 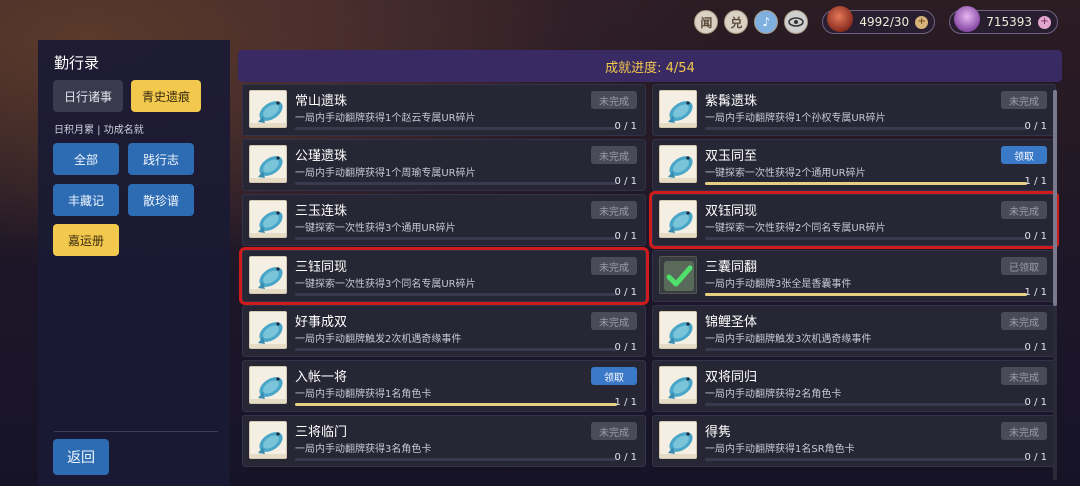 What do you see at coordinates (795, 118) in the screenshot?
I see `achievement-desc: 一局内手动翻牌获得1个孙权专属UR碎片` at bounding box center [795, 118].